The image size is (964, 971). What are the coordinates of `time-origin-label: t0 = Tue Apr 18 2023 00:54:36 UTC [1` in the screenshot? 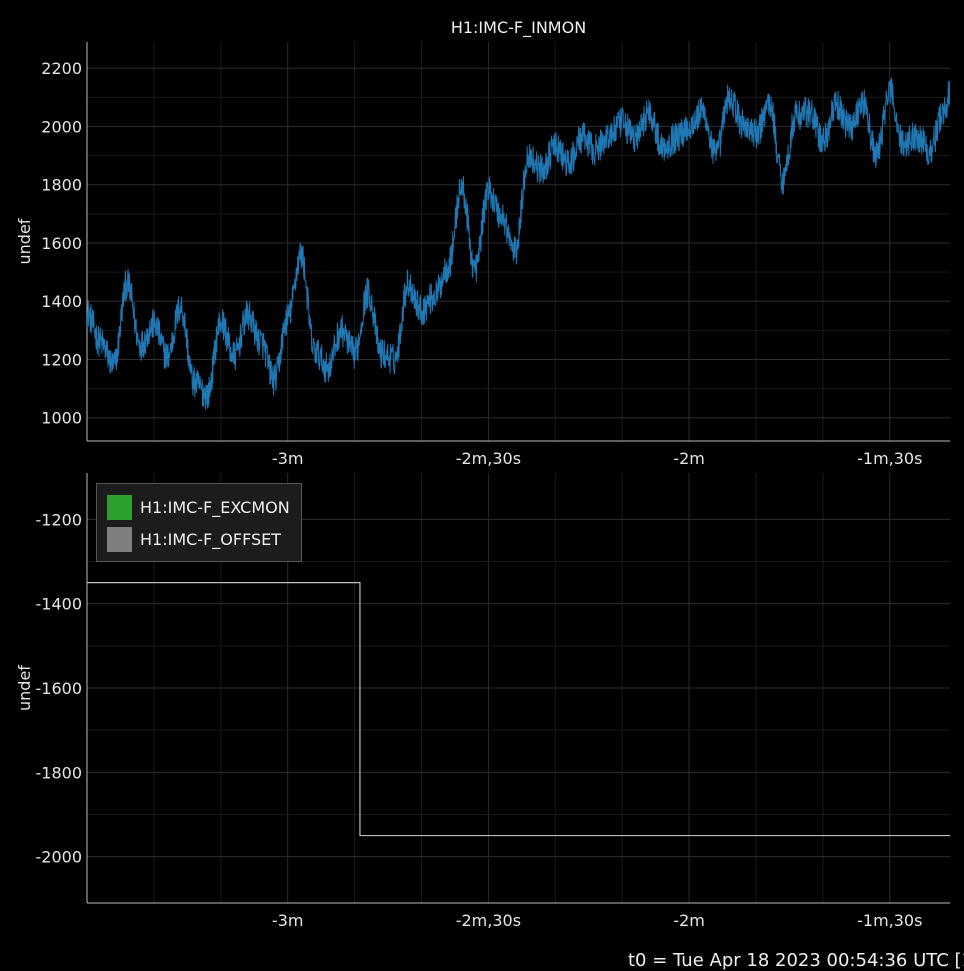 It's located at (796, 960).